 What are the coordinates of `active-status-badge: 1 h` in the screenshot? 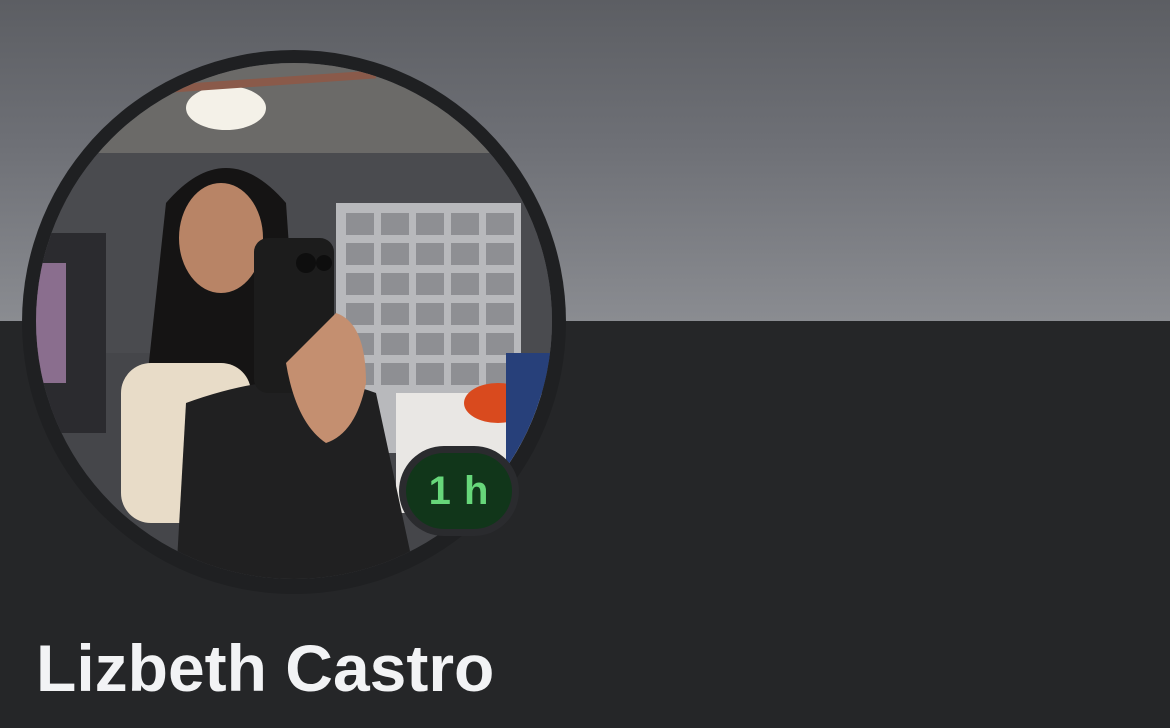 It's located at (459, 491).